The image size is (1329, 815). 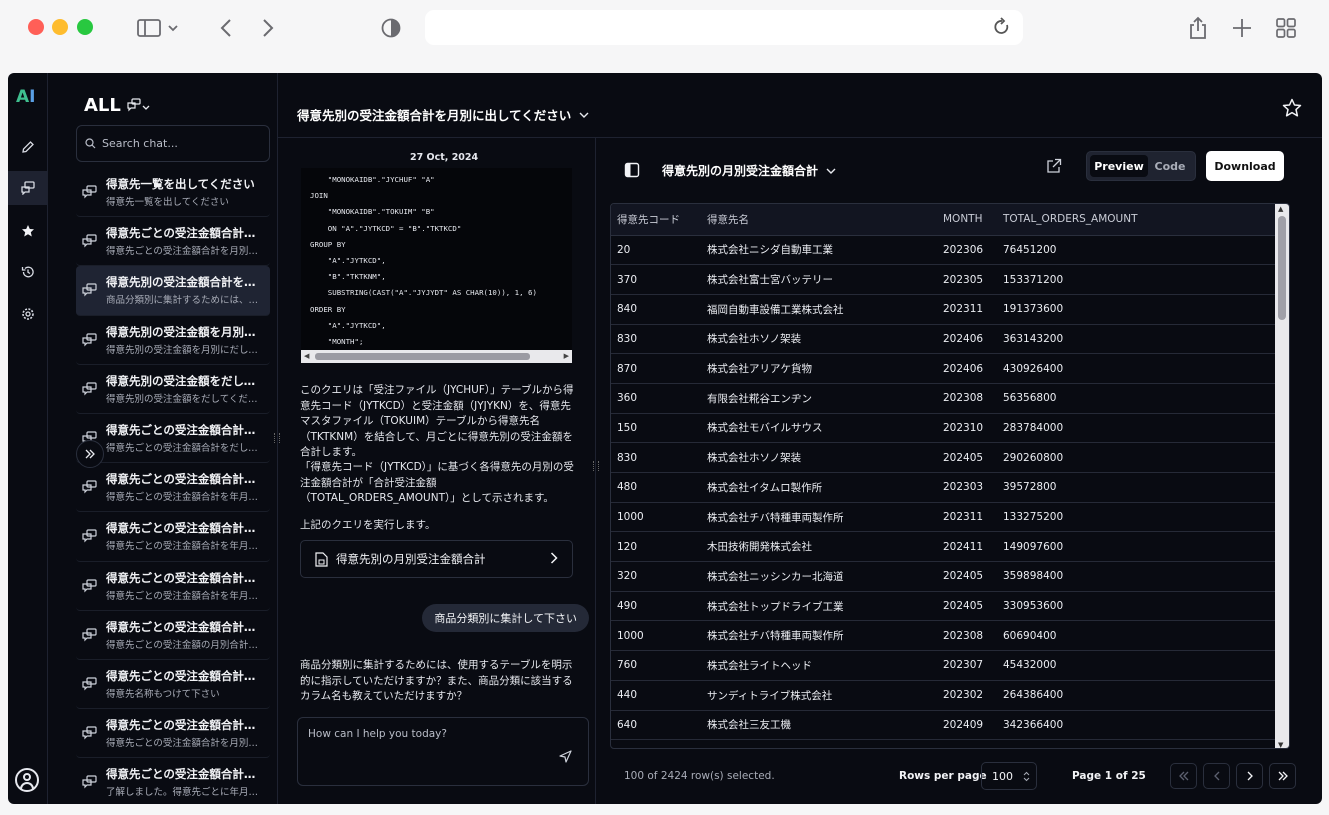 What do you see at coordinates (944, 457) in the screenshot?
I see `table-row: 830 株式会社ホソノ架装 202405 290260800` at bounding box center [944, 457].